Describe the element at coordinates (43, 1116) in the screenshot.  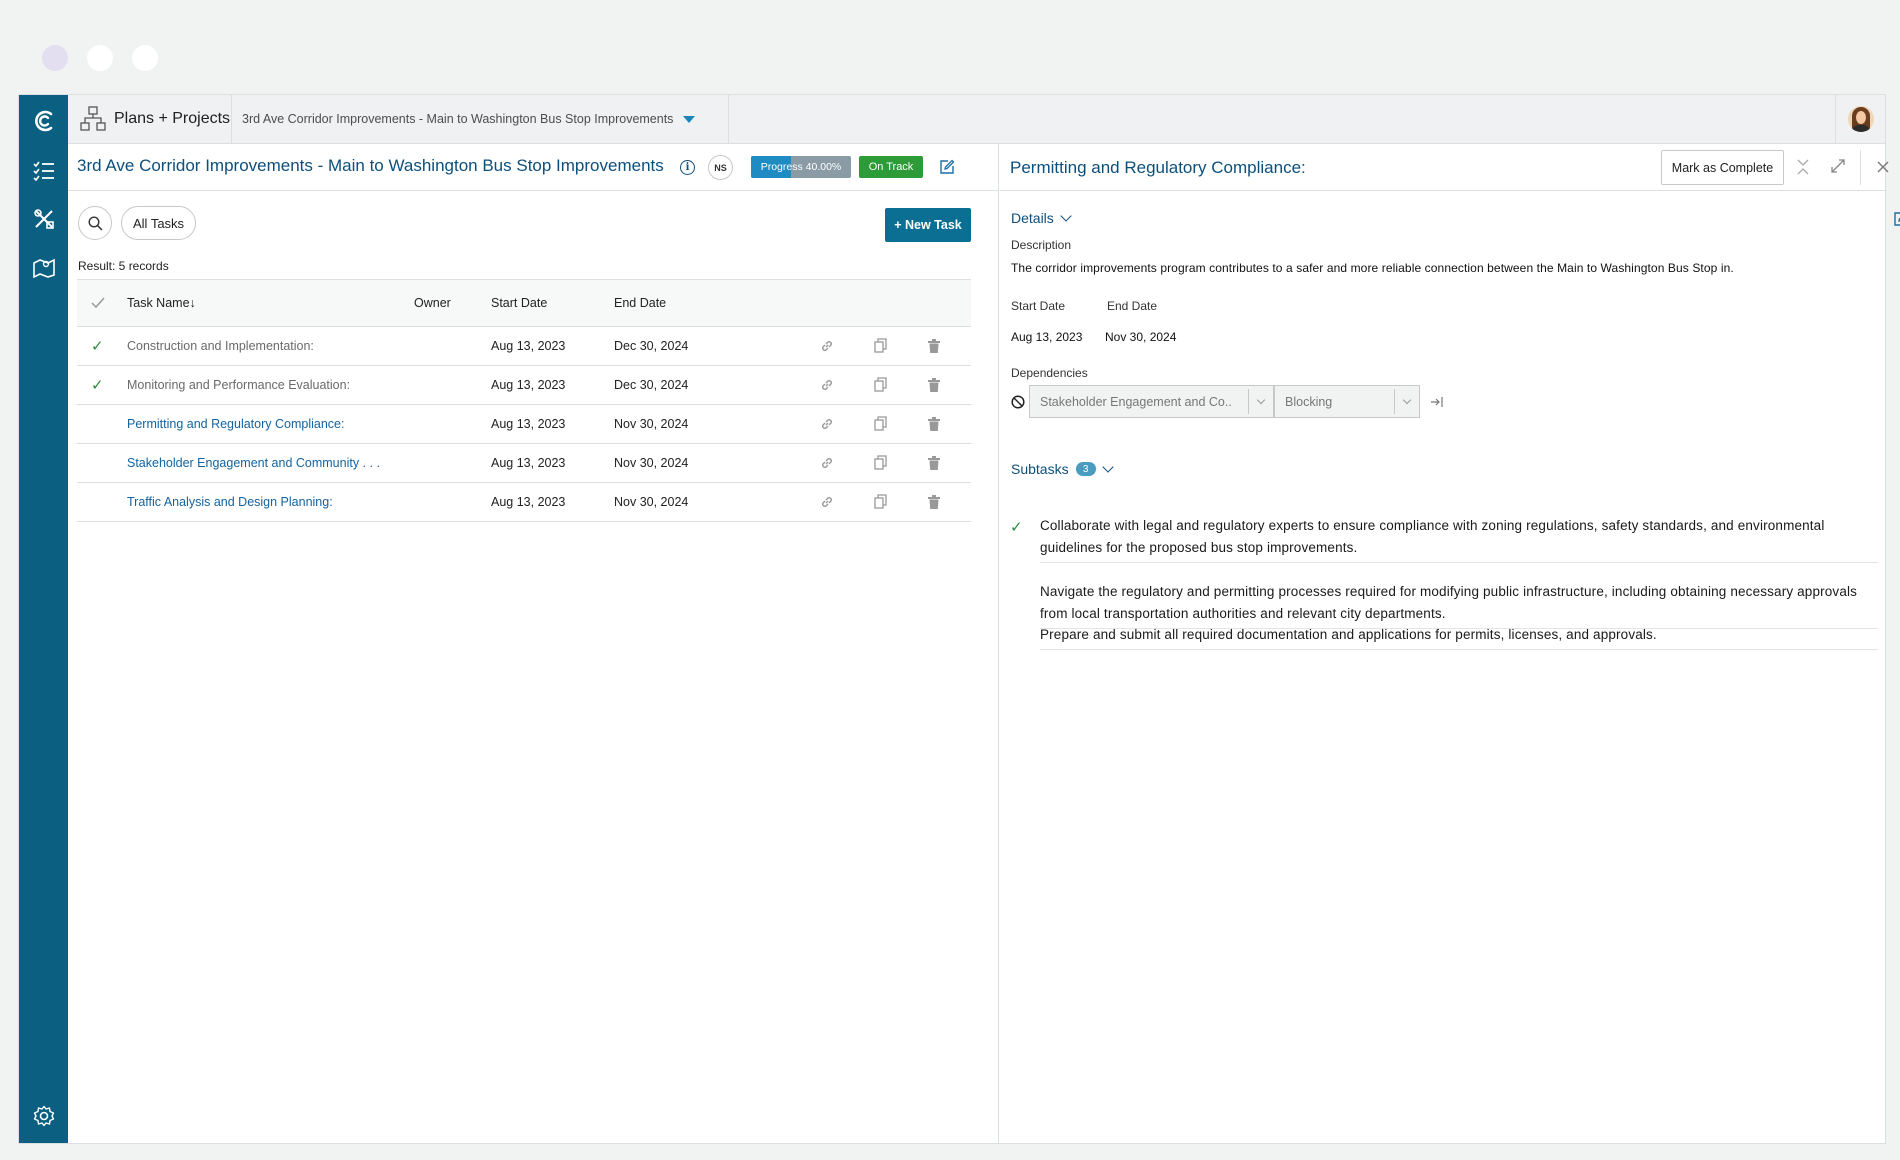
I see `settings-gear-icon` at that location.